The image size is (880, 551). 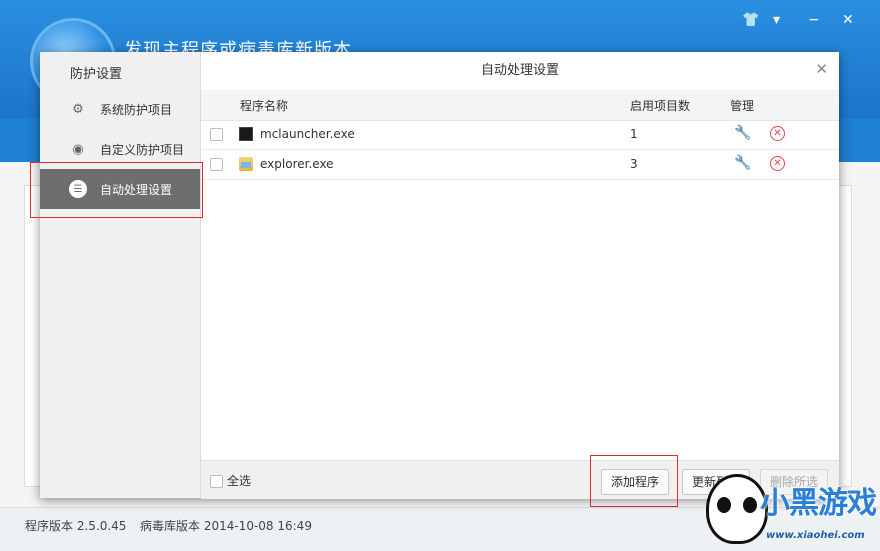 I want to click on table-header: 程序名称 启用项目数 管理, so click(x=520, y=105).